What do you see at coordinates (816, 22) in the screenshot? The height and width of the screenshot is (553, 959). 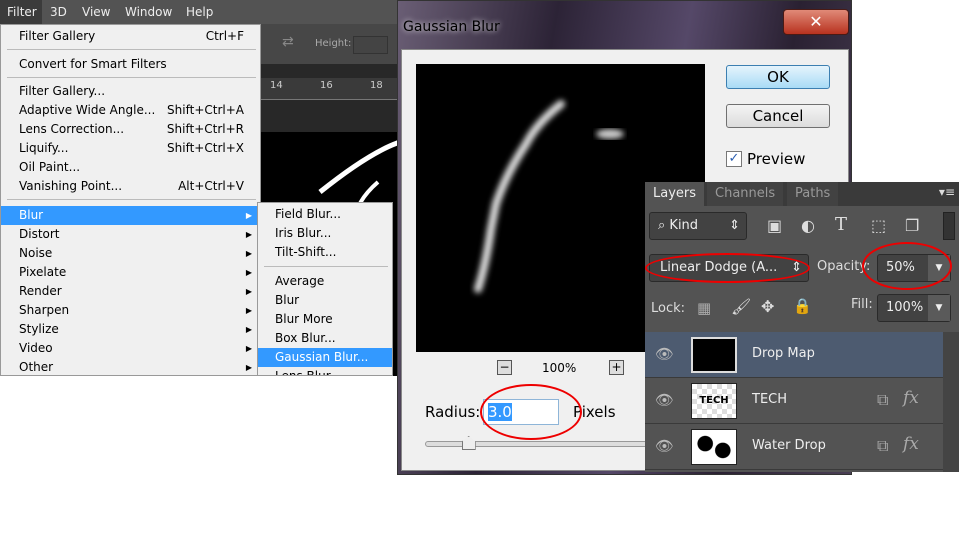 I see `close-button: ✕` at bounding box center [816, 22].